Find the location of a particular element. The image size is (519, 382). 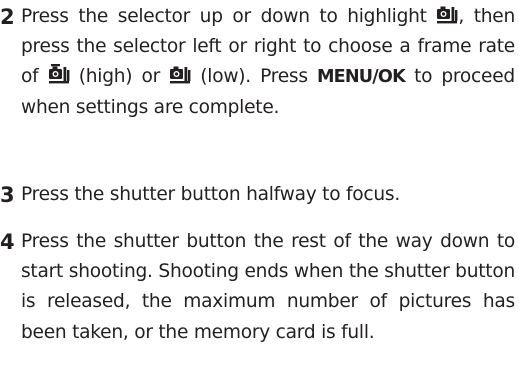

step-number: 2 is located at coordinates (7, 17).